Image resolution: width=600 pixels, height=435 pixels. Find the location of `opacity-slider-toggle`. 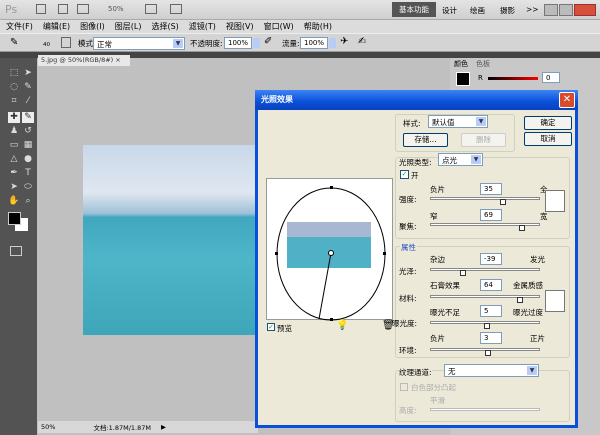

opacity-slider-toggle is located at coordinates (256, 43).